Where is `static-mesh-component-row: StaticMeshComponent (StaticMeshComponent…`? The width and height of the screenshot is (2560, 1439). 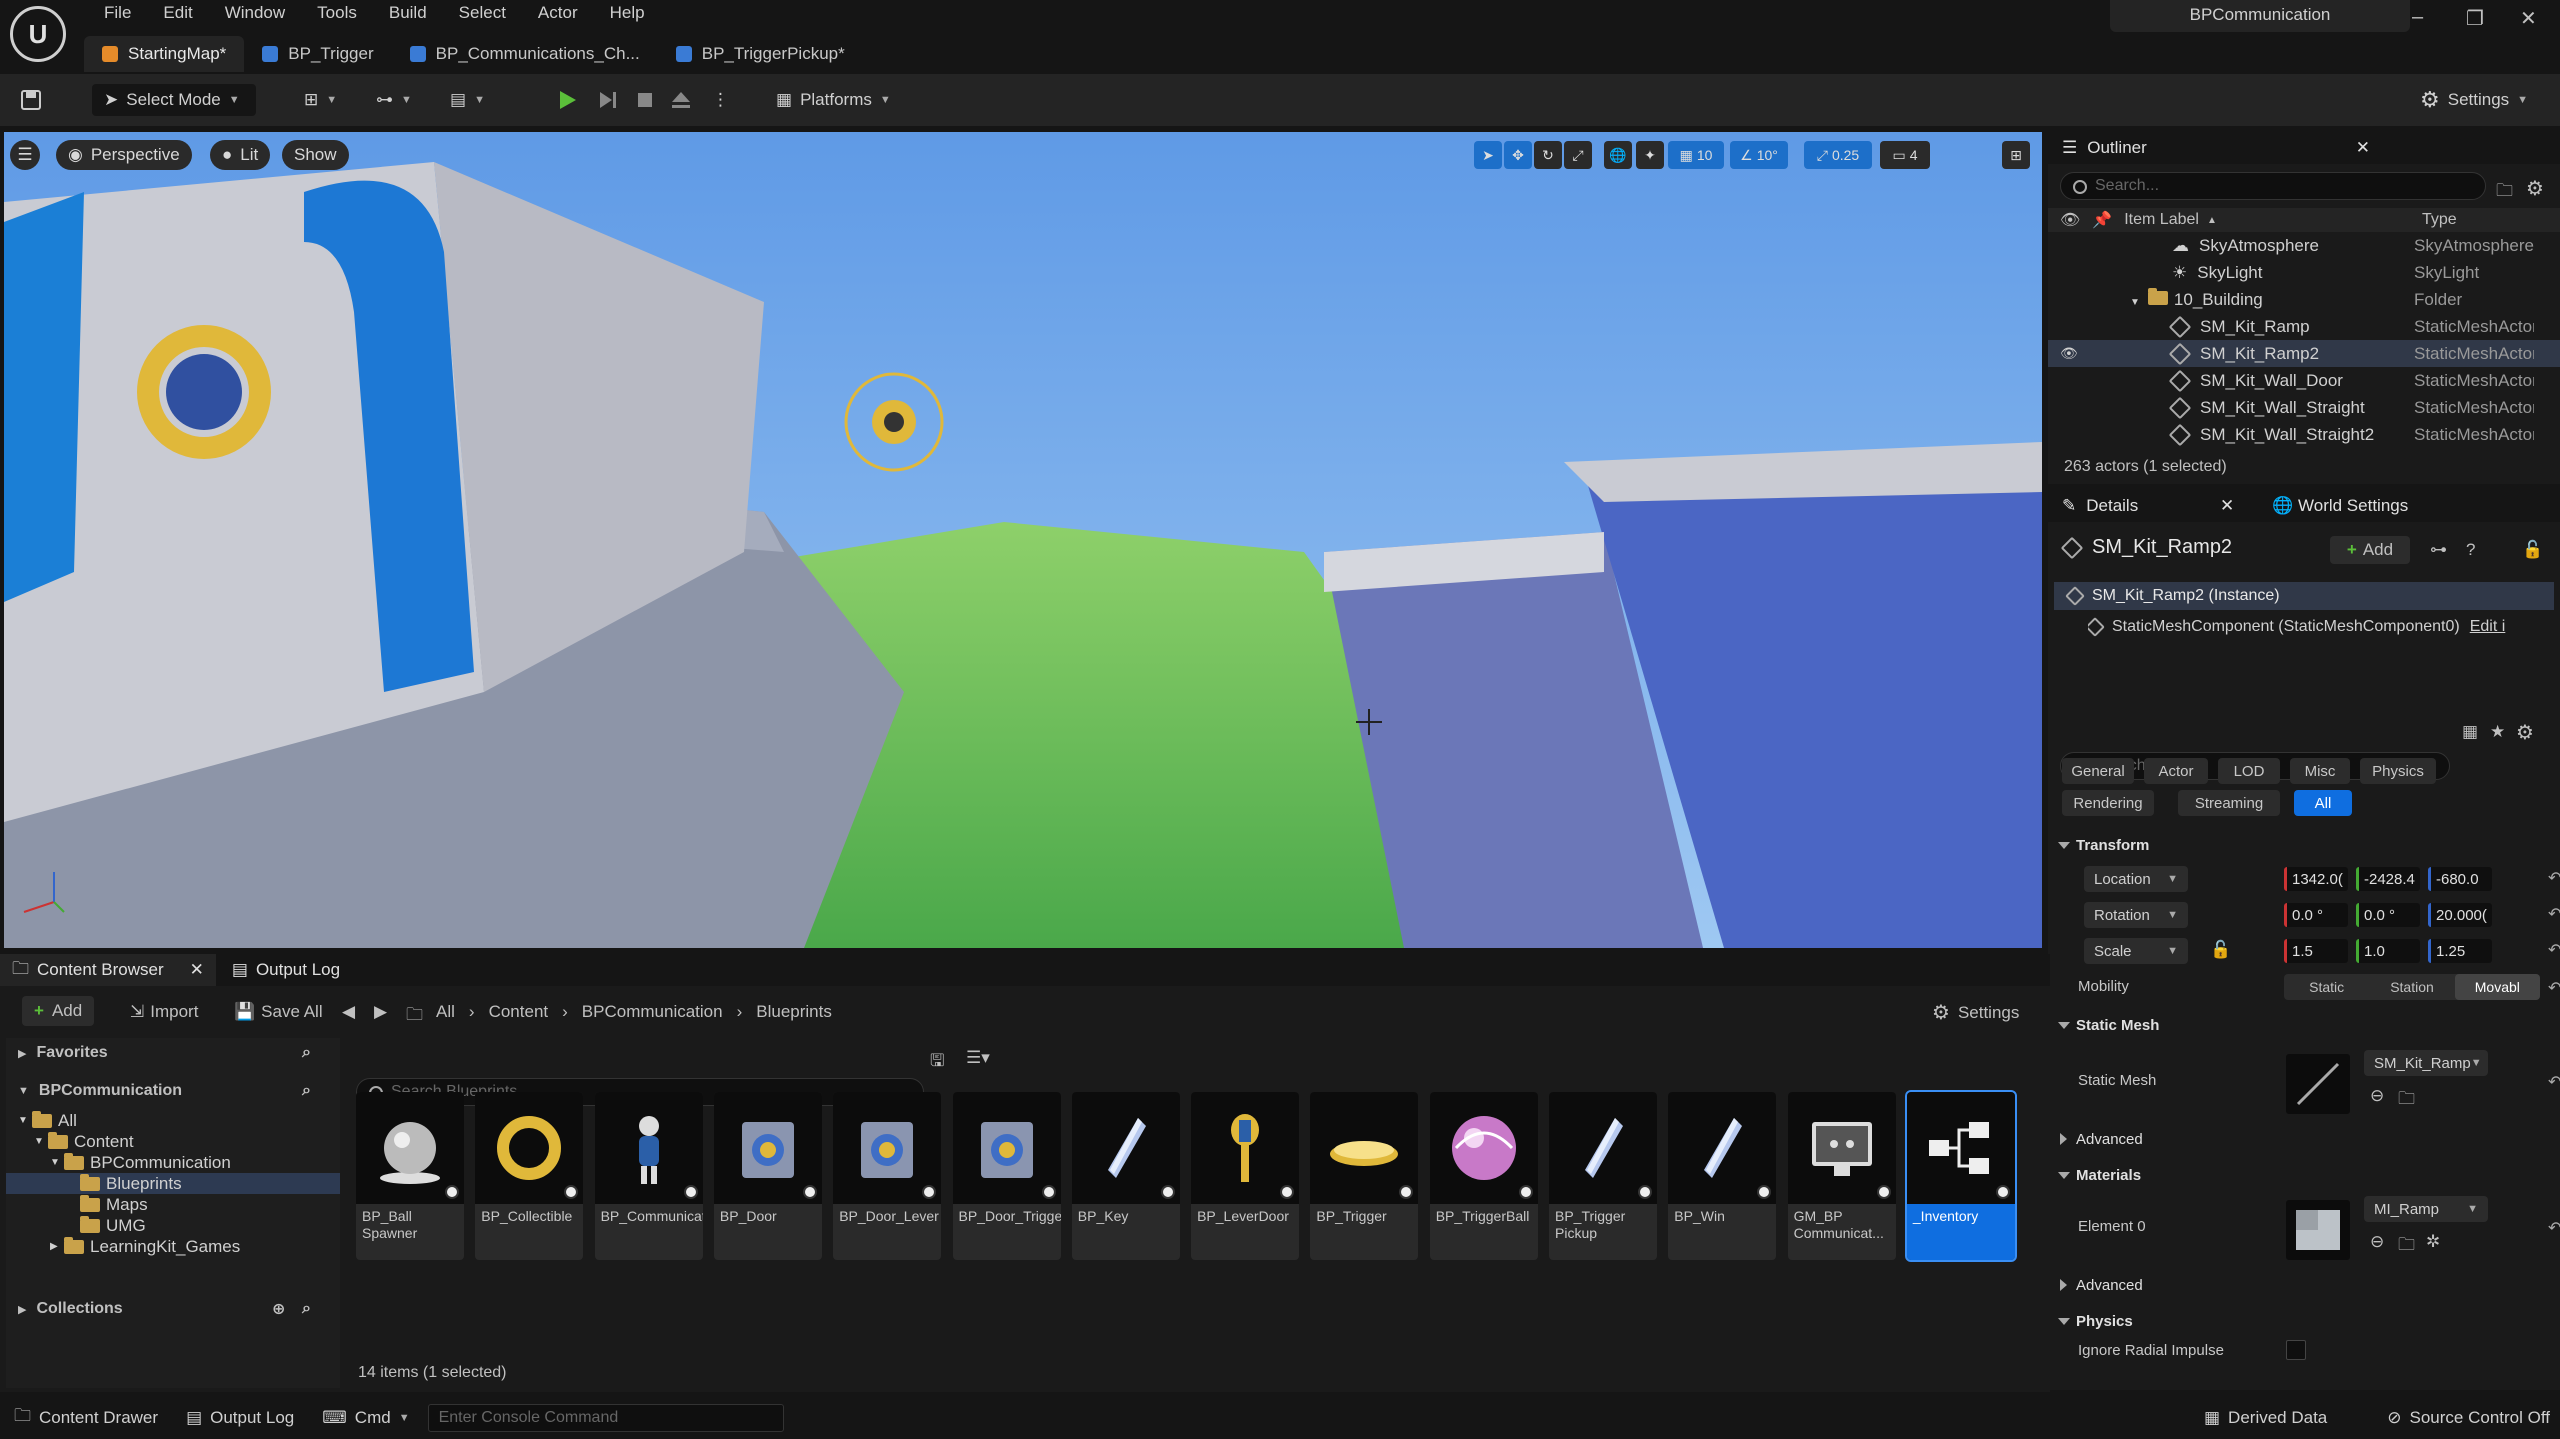
static-mesh-component-row: StaticMeshComponent (StaticMeshComponent… is located at coordinates (2323, 627).